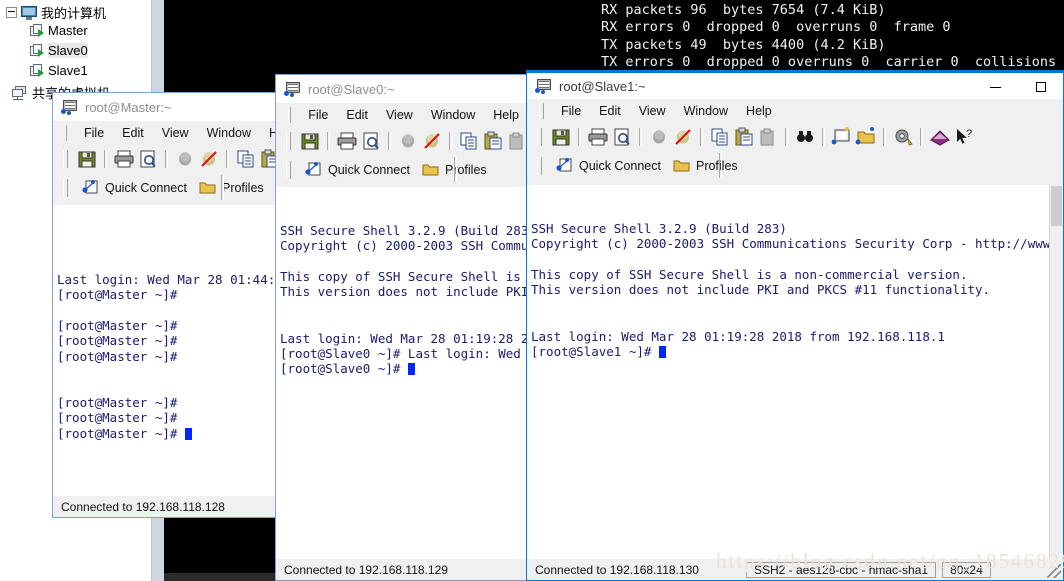 The image size is (1064, 581). Describe the element at coordinates (940, 137) in the screenshot. I see `help-book-icon` at that location.